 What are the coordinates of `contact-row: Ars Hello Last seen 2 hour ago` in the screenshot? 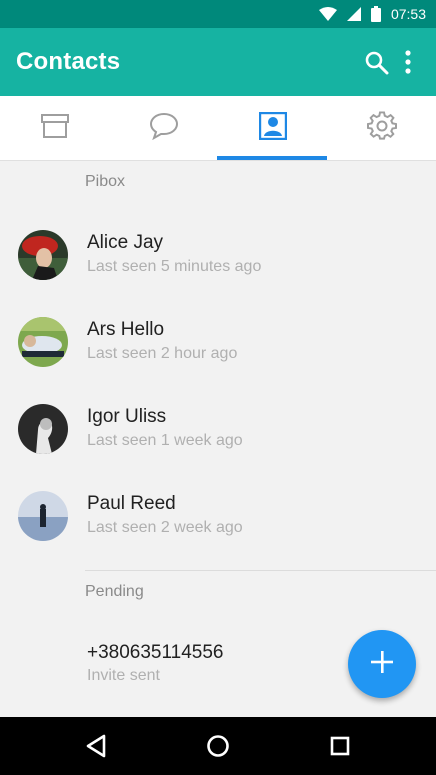 It's located at (218, 341).